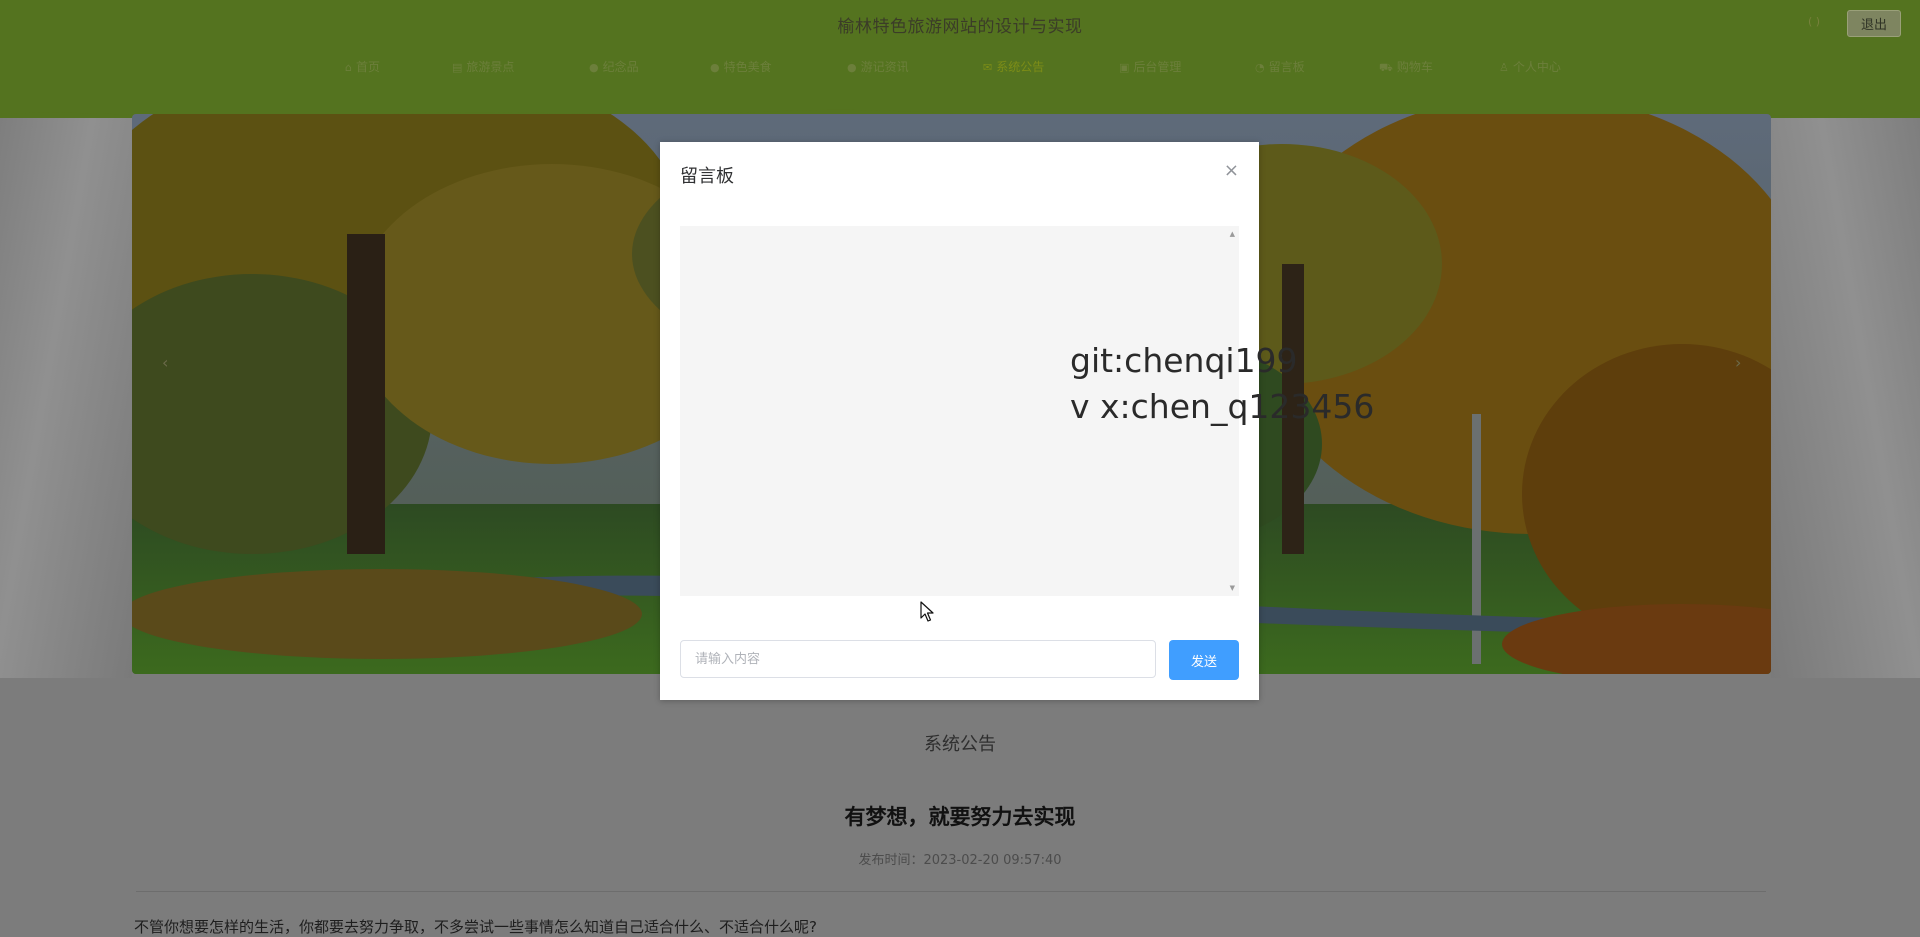 This screenshot has width=1920, height=937. I want to click on close-icon: ×, so click(1231, 170).